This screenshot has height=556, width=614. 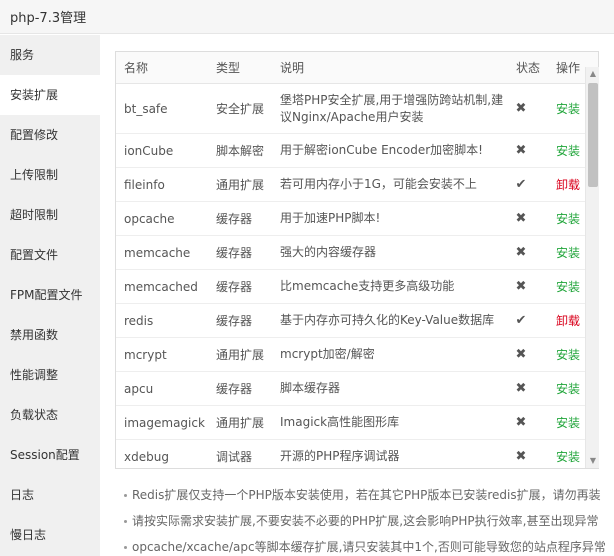 I want to click on table-row: redis 缓存器 基于内存亦可持久化的Key-Value数据库 ✔ 卸载, so click(x=357, y=321).